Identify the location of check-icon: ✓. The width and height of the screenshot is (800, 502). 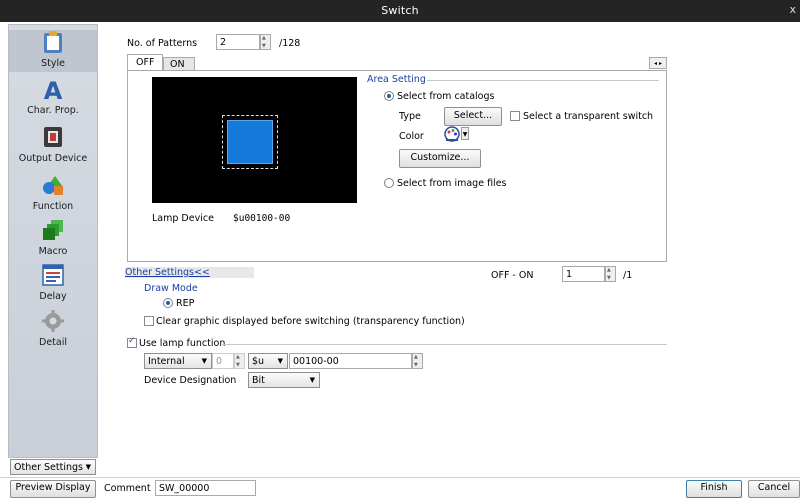
(132, 341).